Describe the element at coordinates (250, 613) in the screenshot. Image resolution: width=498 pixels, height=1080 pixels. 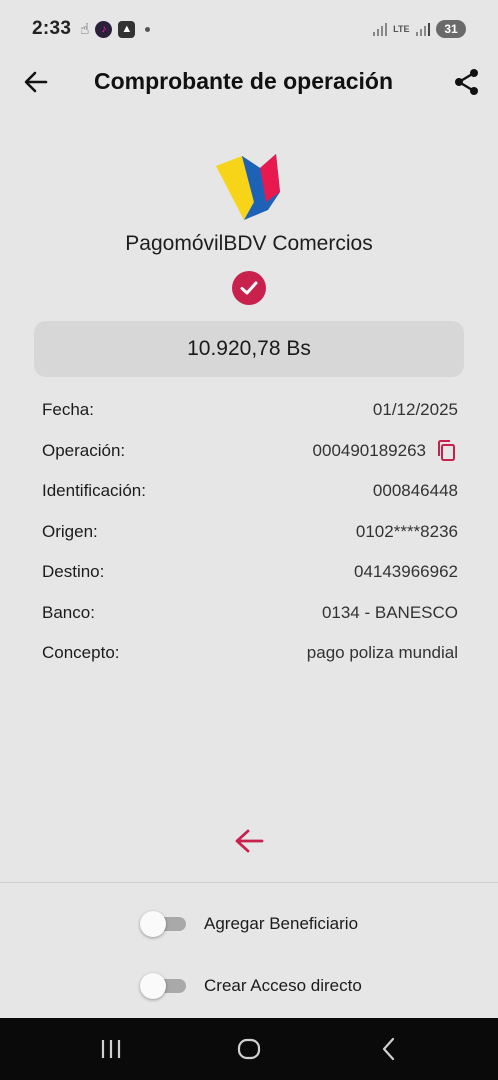
I see `detail-row-banco: Banco: 0134 - BANESCO` at that location.